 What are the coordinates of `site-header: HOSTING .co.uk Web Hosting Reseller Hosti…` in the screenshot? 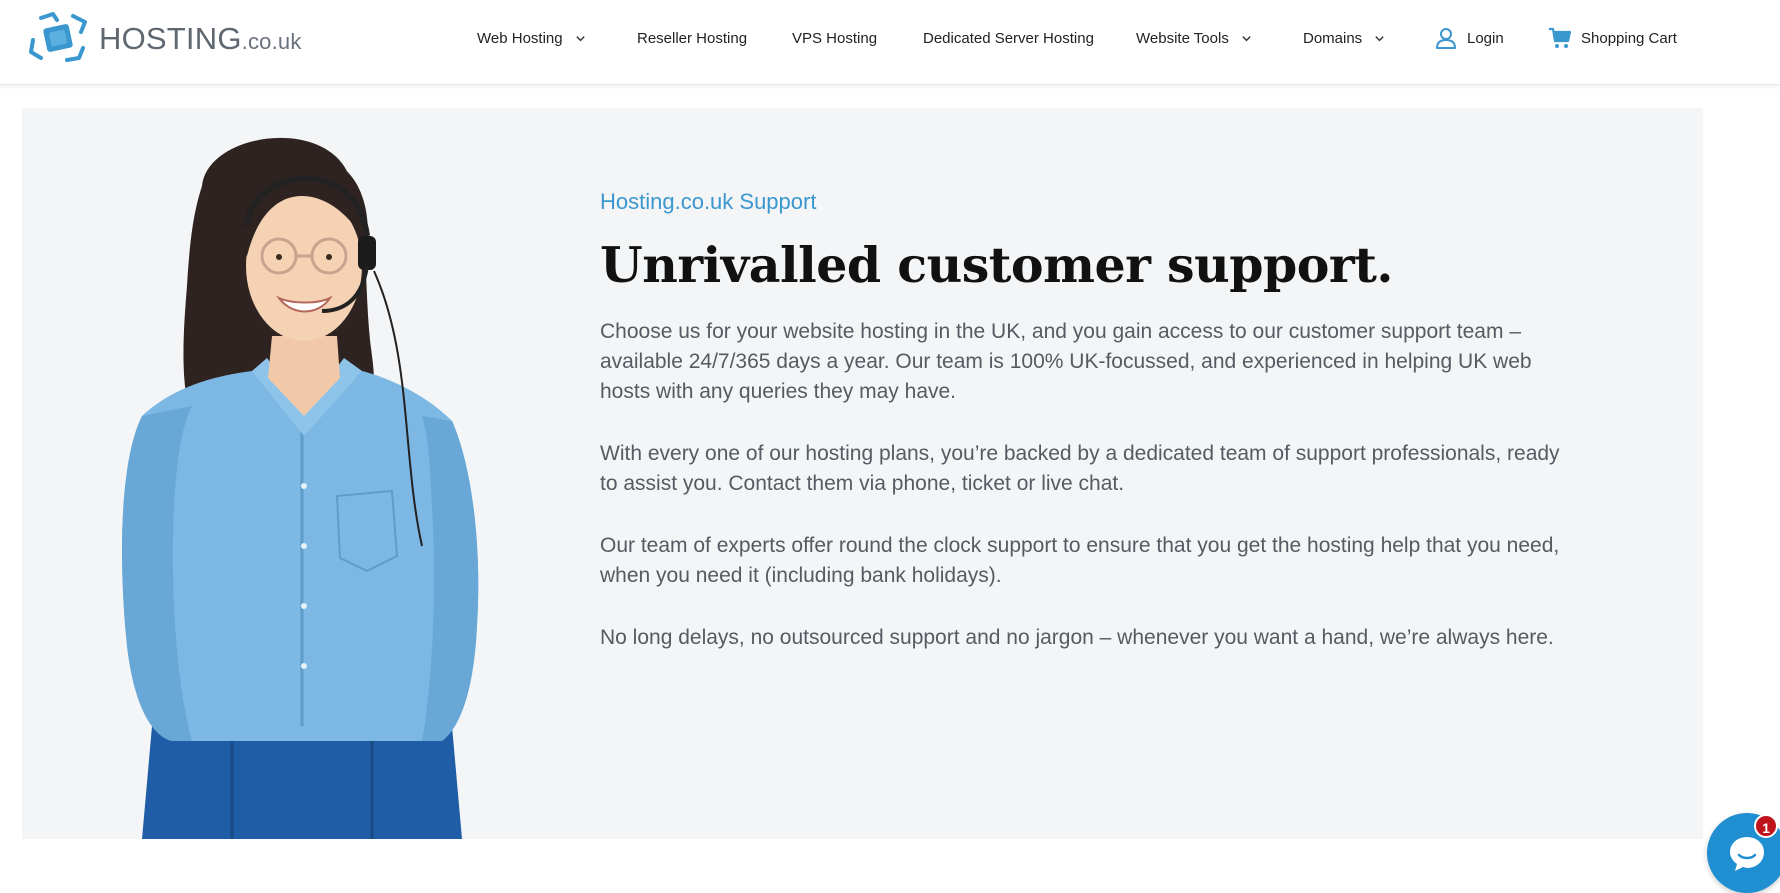 It's located at (890, 42).